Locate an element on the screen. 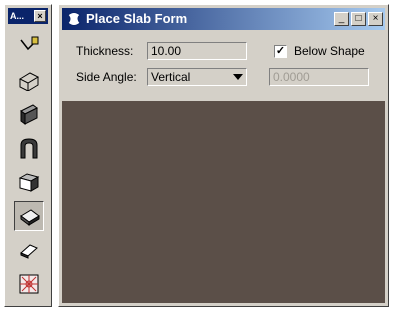  arch-tool is located at coordinates (29, 148).